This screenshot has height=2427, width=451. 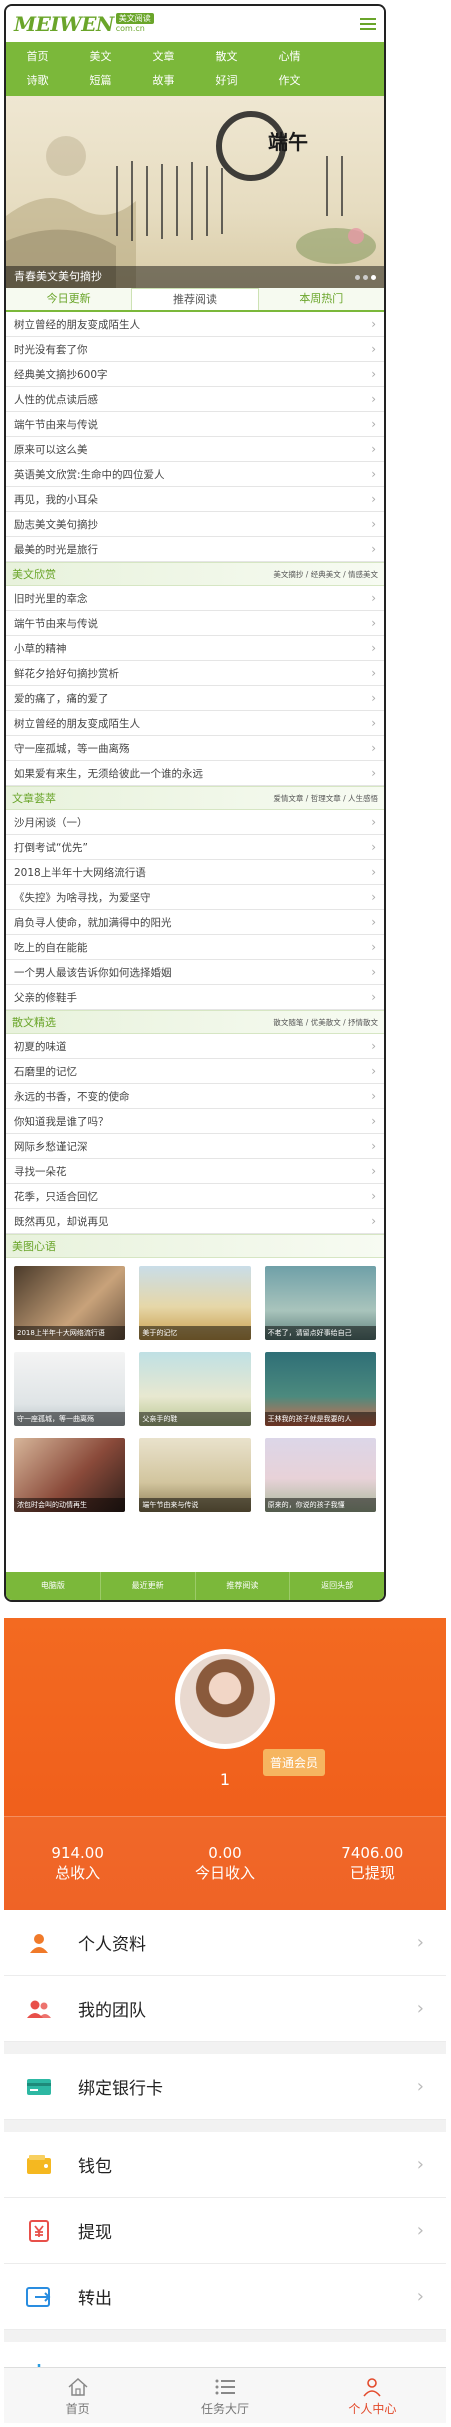 I want to click on section-links: 美文摘抄 / 经典美文 / 情感美文, so click(x=325, y=574).